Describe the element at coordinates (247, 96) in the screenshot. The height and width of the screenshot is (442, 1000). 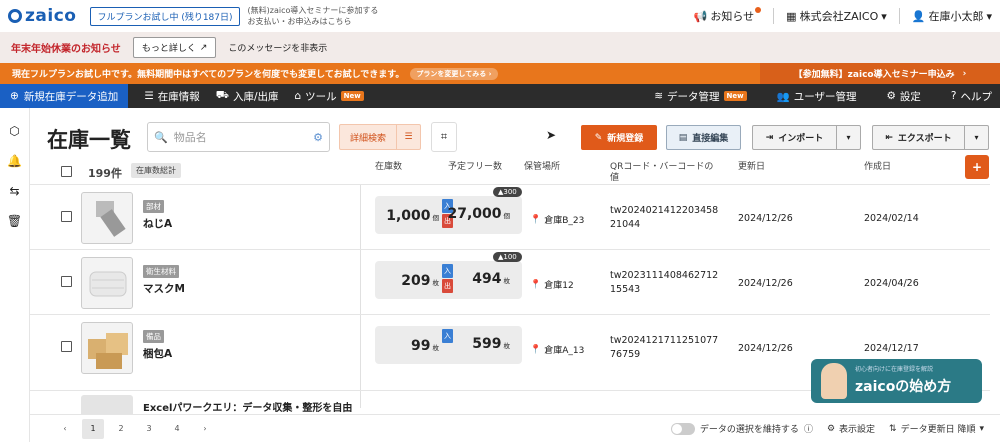
I see `nav-in-out: ⛟ 入庫/出庫` at that location.